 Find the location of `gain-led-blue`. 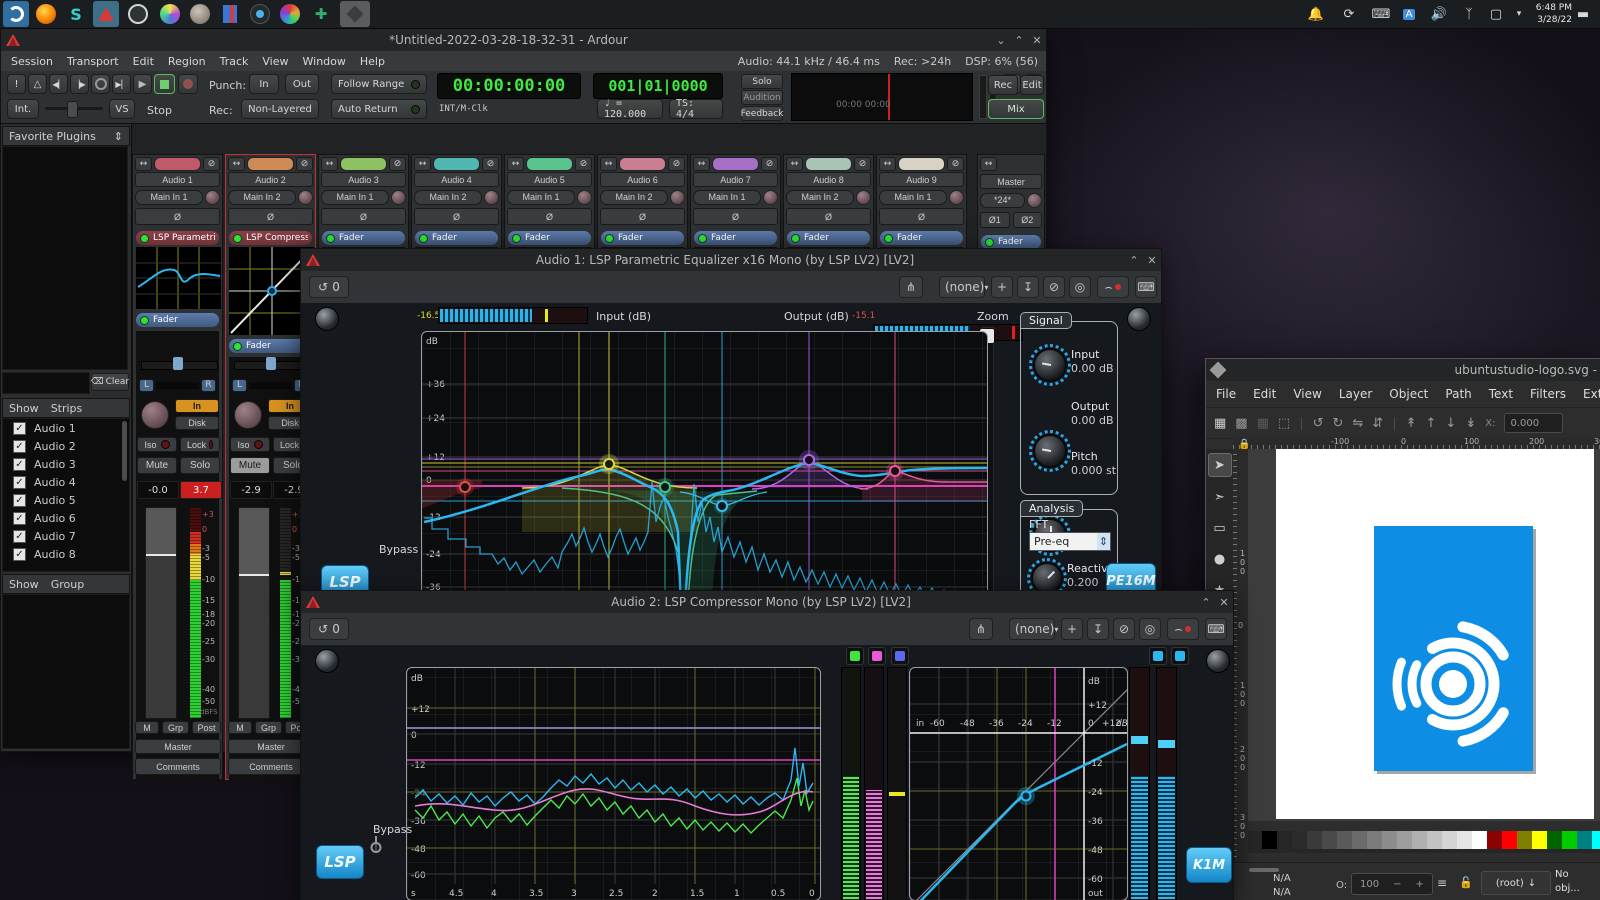

gain-led-blue is located at coordinates (900, 656).